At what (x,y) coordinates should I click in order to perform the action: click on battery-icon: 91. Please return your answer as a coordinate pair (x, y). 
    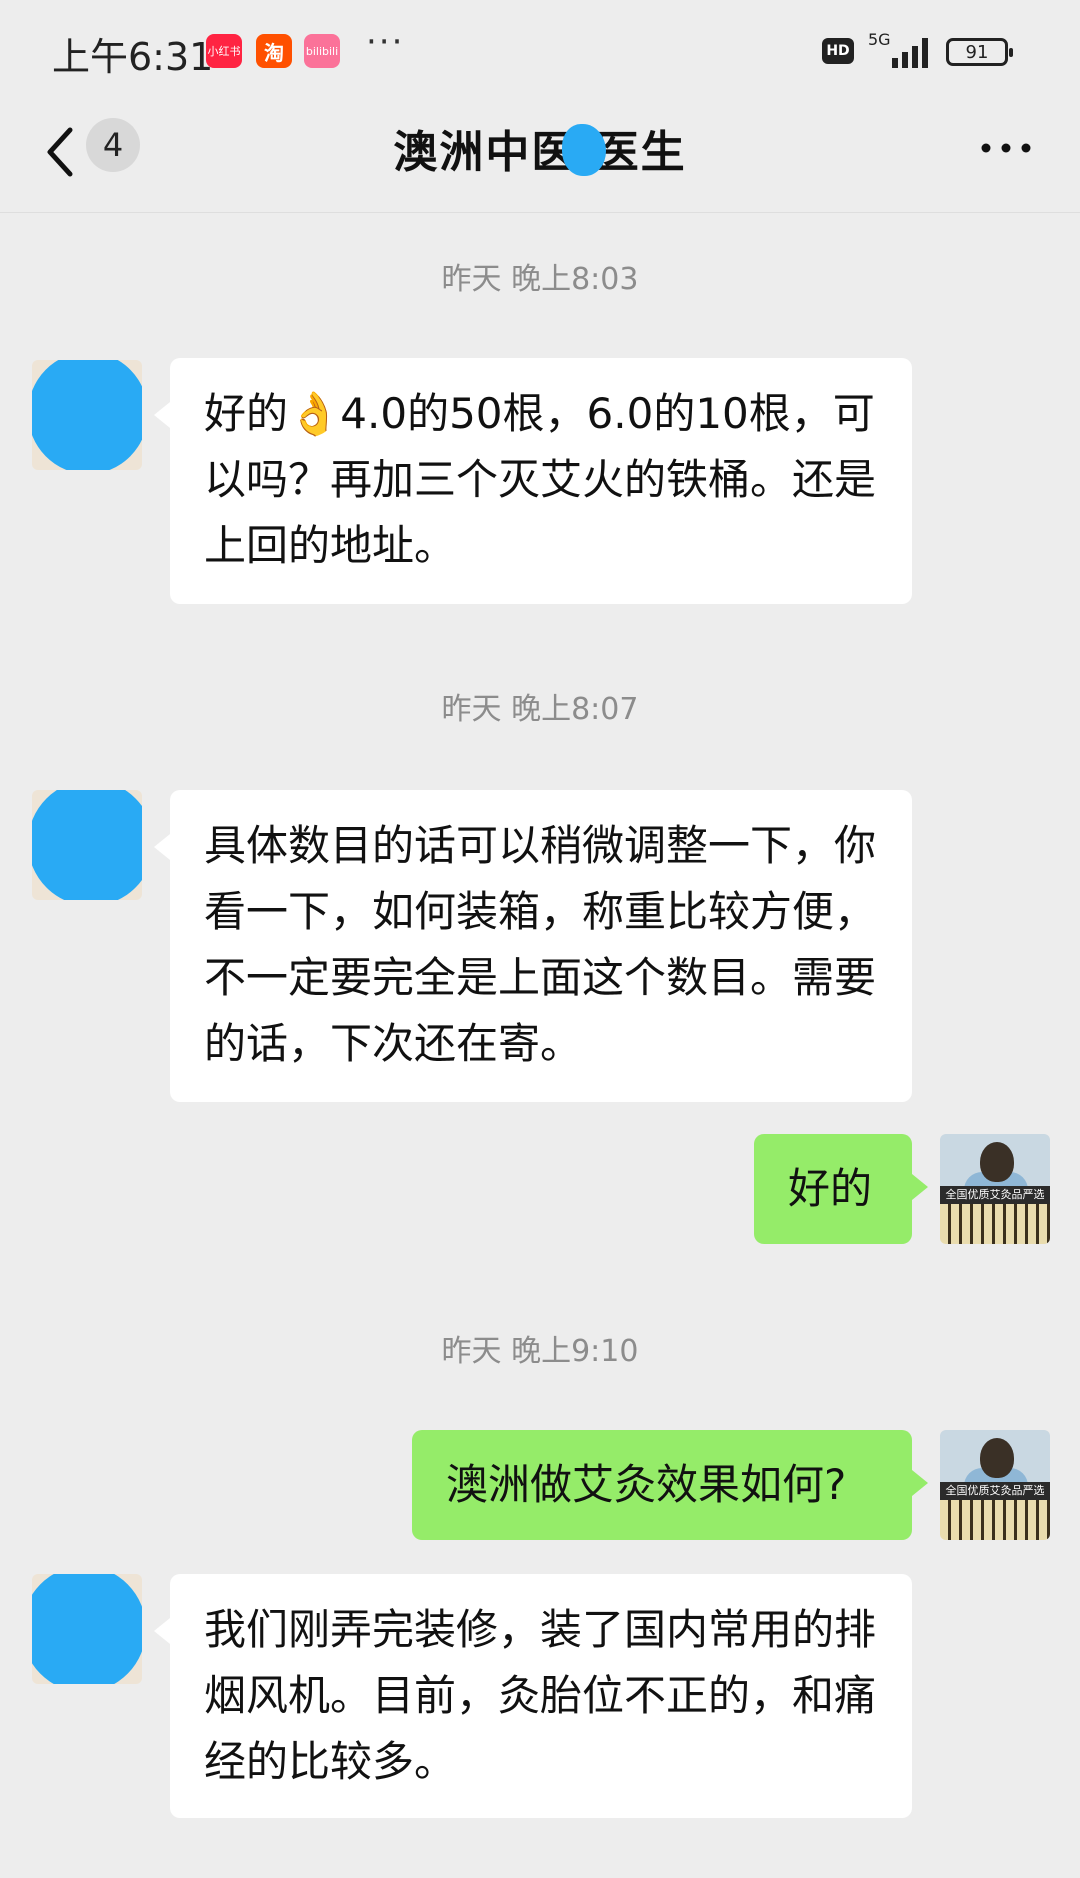
    Looking at the image, I should click on (979, 52).